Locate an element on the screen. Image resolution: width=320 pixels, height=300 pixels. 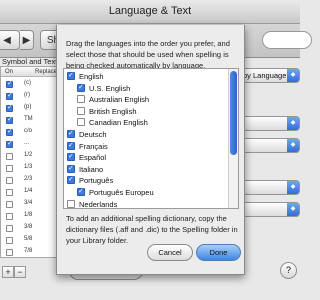
replace-value: (p) is located at coordinates (28, 107).